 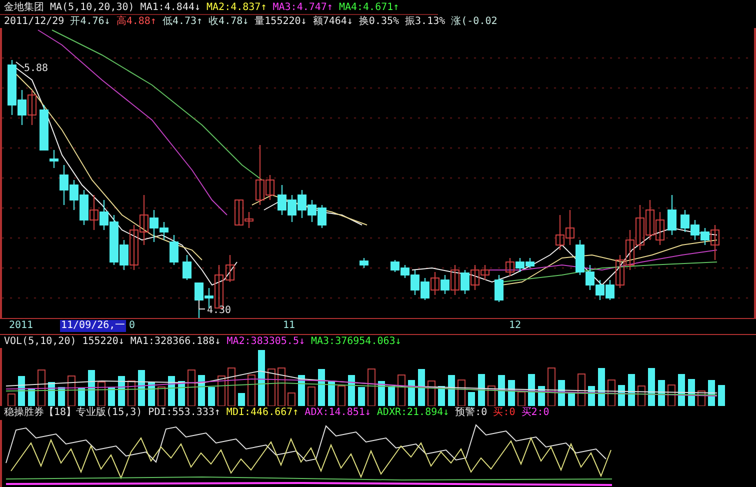 I want to click on volume-legend-value: 155220↓, so click(x=103, y=342).